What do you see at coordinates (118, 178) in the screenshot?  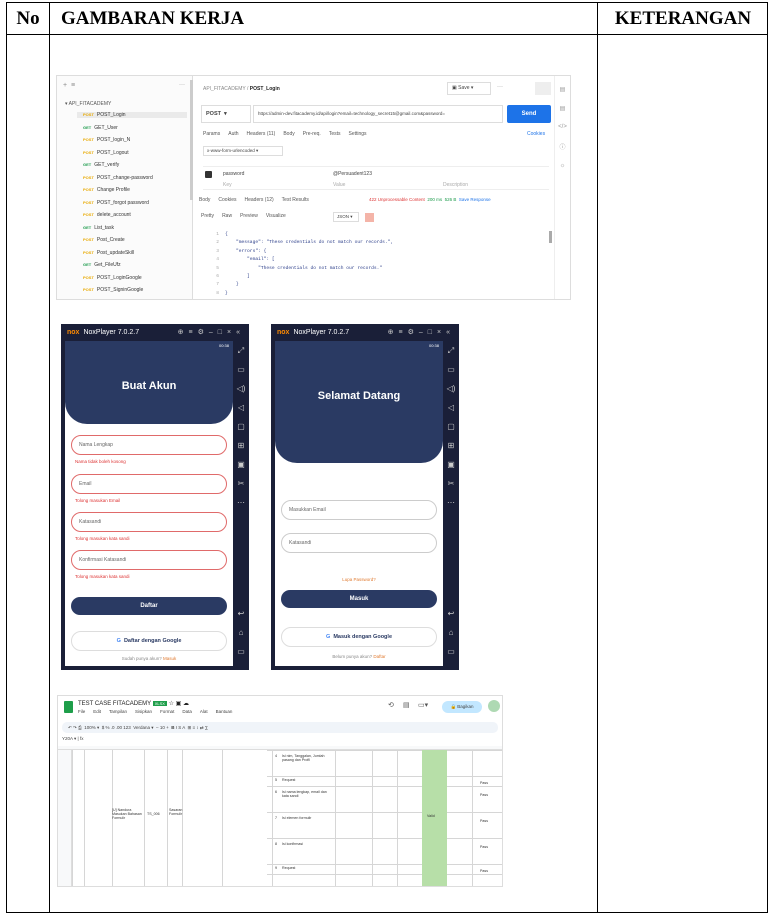 I see `sidebar-request-item: POST POST_change-password` at bounding box center [118, 178].